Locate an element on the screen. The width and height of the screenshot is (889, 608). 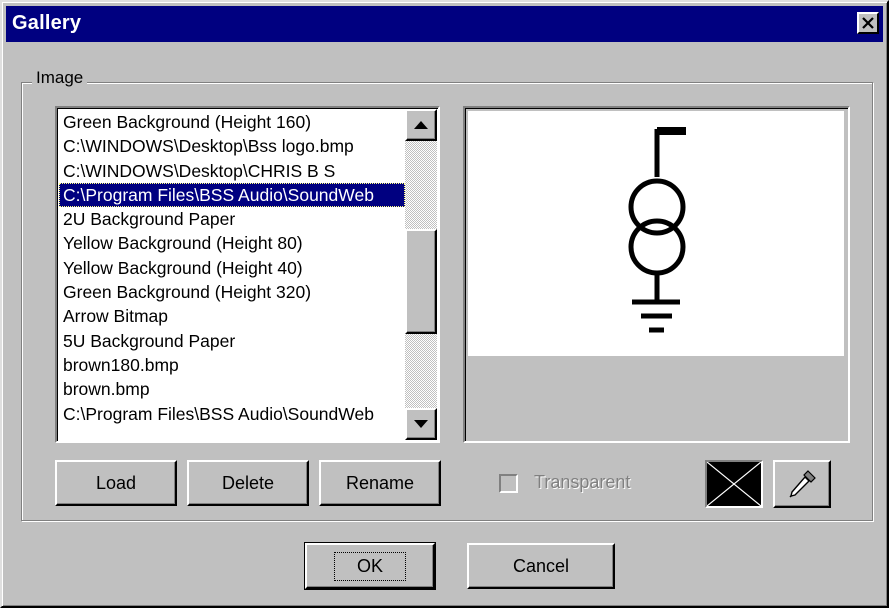
list-item: brown.bmp is located at coordinates (232, 389).